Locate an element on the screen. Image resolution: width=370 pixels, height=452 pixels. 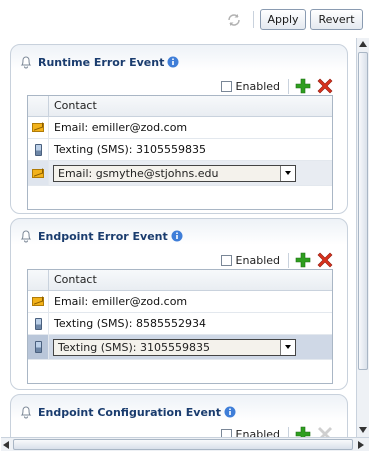
panel-endpoint-configuration-event: Endpoint Configuration Event Enabled is located at coordinates (179, 415).